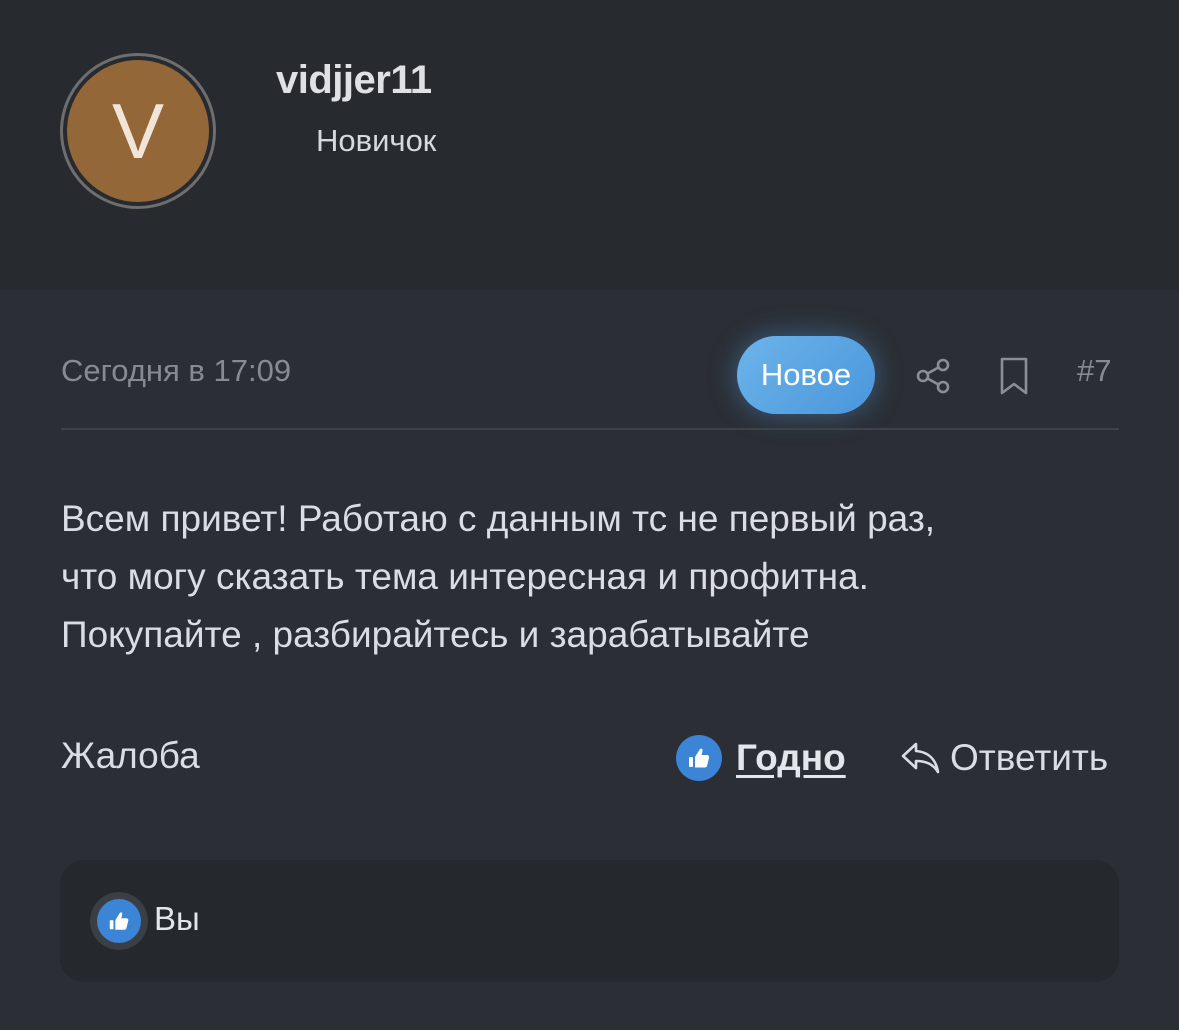  I want to click on bookmark-icon, so click(1014, 376).